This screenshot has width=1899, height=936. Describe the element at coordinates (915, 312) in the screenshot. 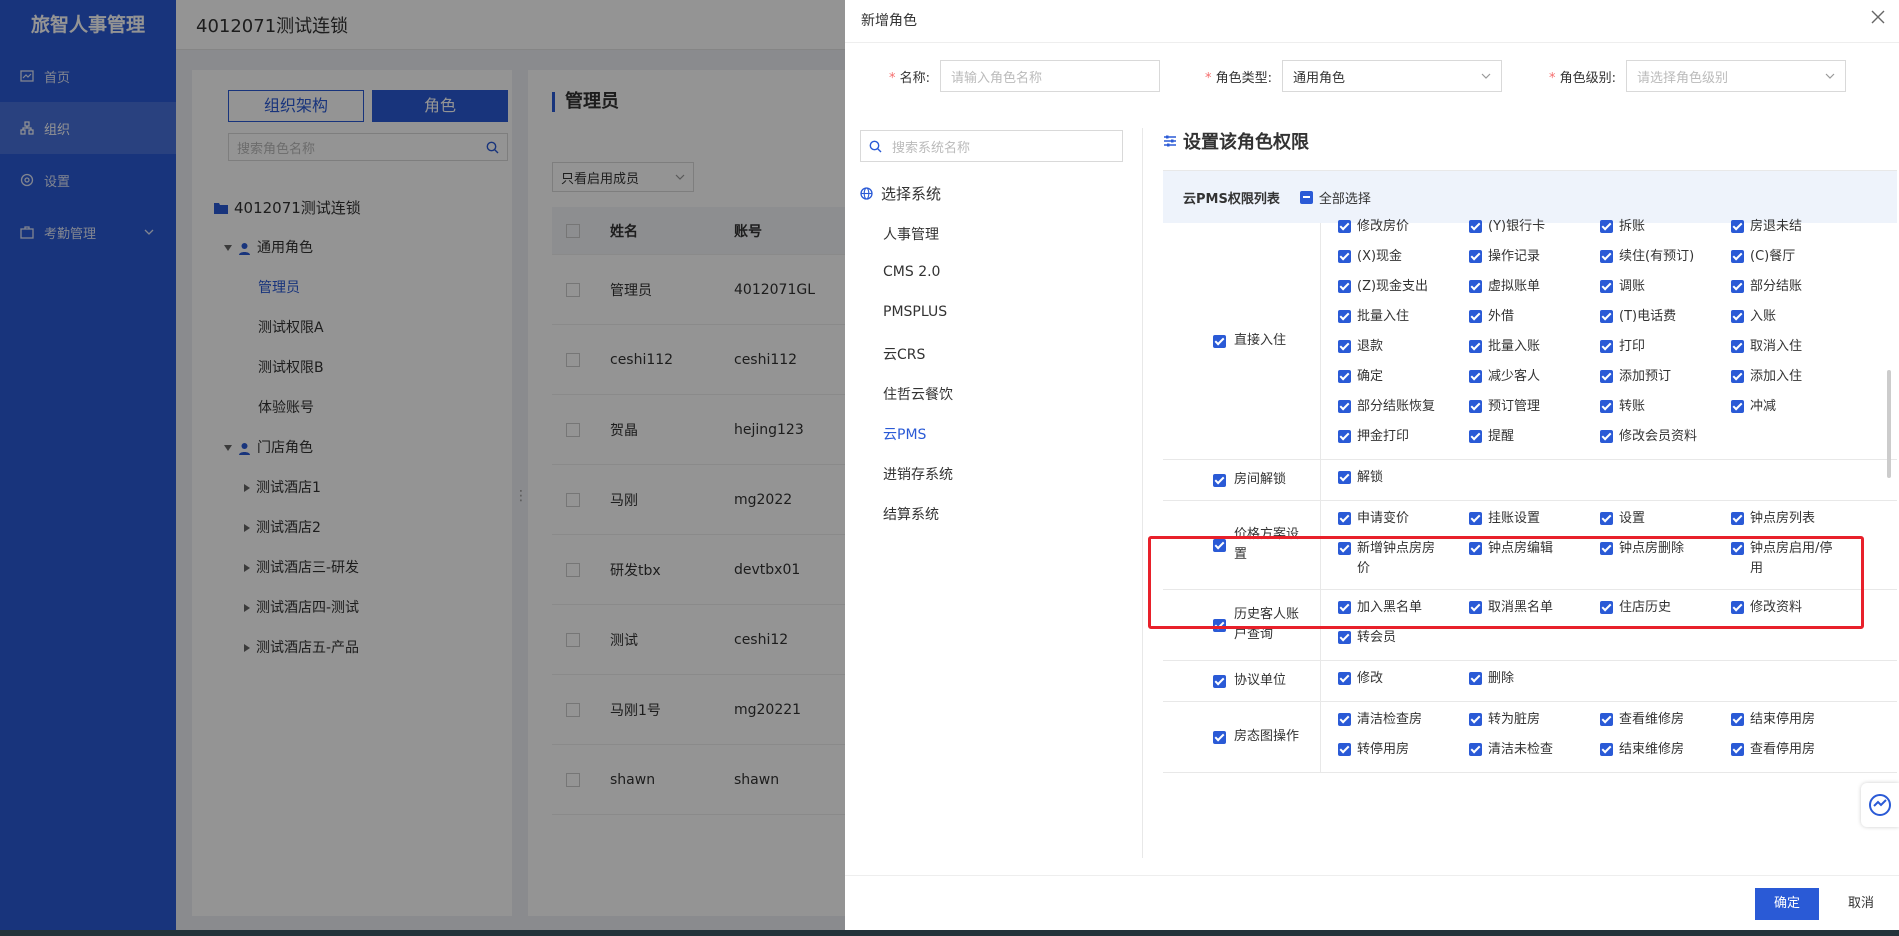

I see `system-item: PMSPLUS` at that location.